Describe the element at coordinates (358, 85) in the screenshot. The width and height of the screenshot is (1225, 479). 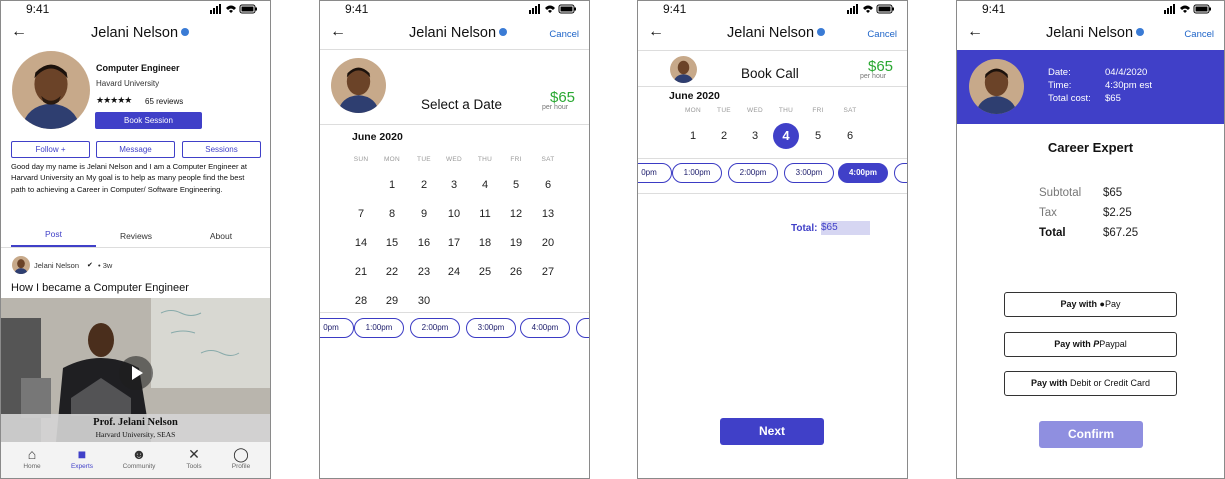
I see `avatar` at that location.